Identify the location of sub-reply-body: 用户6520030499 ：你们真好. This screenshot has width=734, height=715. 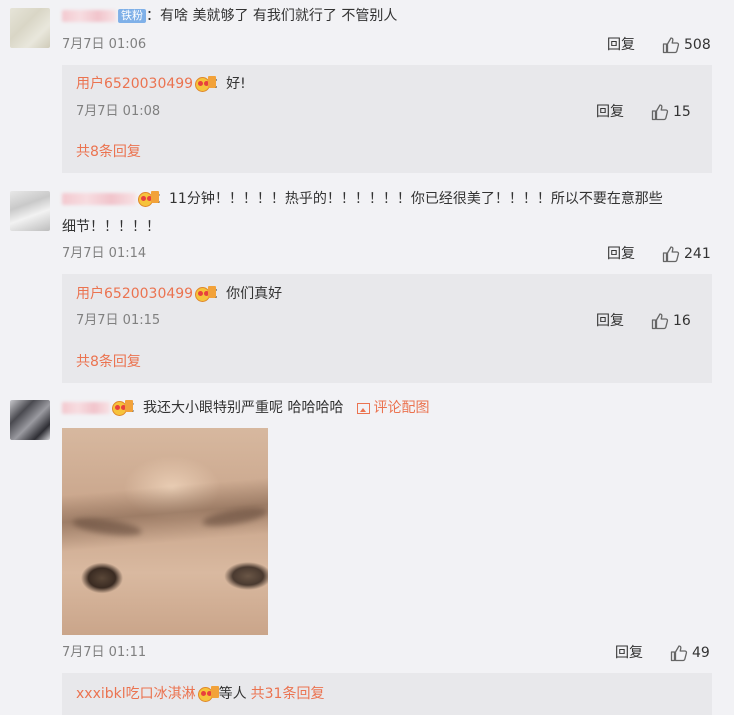
(179, 294).